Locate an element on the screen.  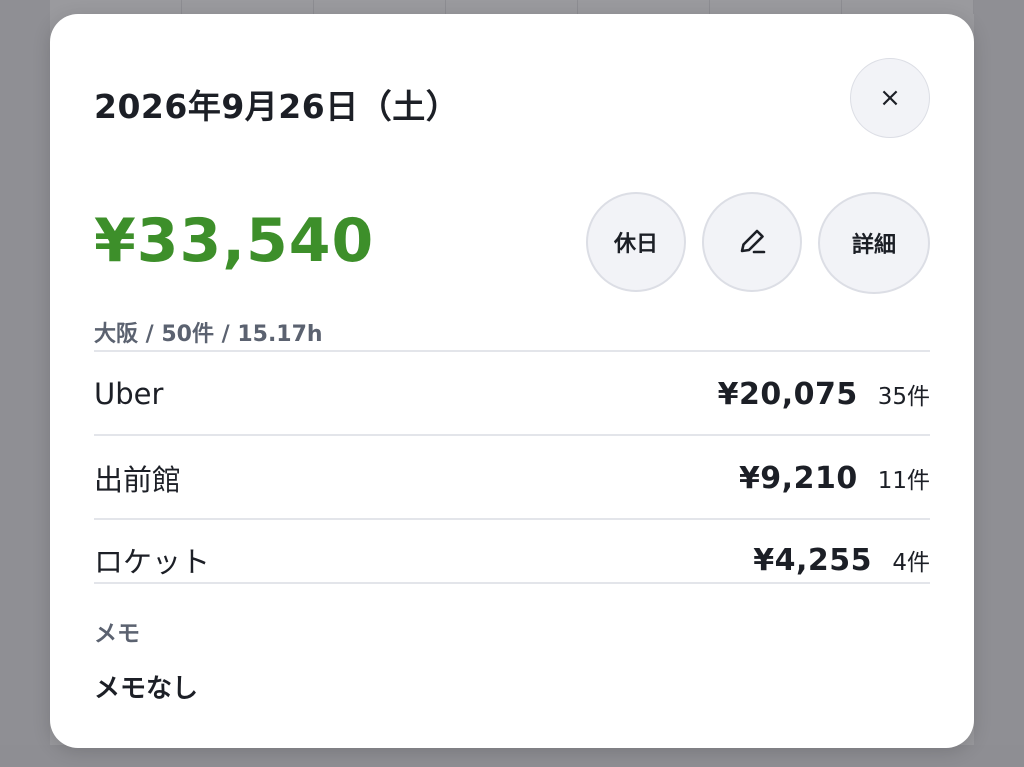
backdrop-left is located at coordinates (25, 383).